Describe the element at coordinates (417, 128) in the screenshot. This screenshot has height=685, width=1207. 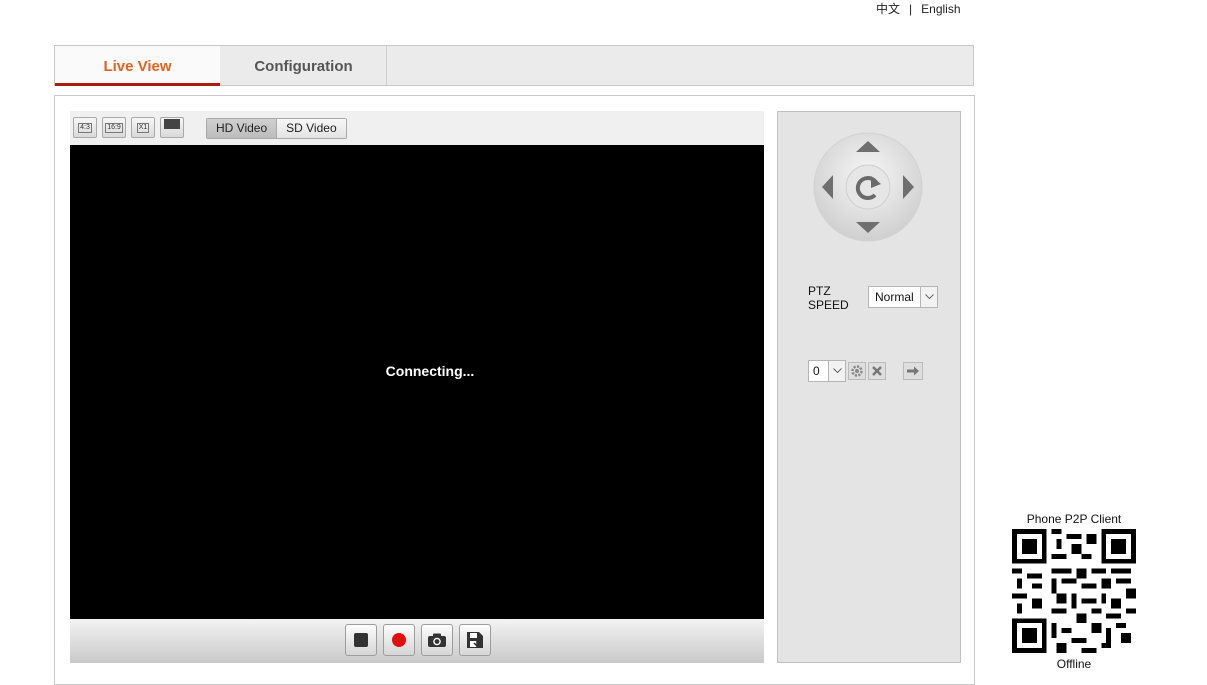
I see `player-toolbar: 4:3 16:9 X1 HD Video SD Video` at that location.